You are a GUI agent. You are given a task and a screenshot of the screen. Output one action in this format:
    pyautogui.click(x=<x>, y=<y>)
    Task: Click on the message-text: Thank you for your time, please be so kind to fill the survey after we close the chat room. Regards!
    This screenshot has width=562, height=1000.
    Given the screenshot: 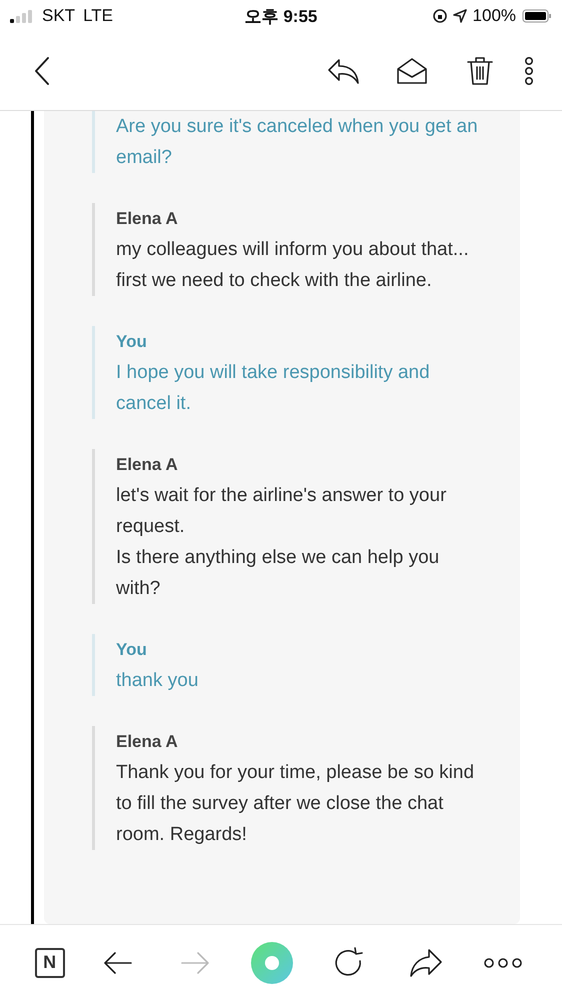 What is the action you would take?
    pyautogui.click(x=296, y=804)
    